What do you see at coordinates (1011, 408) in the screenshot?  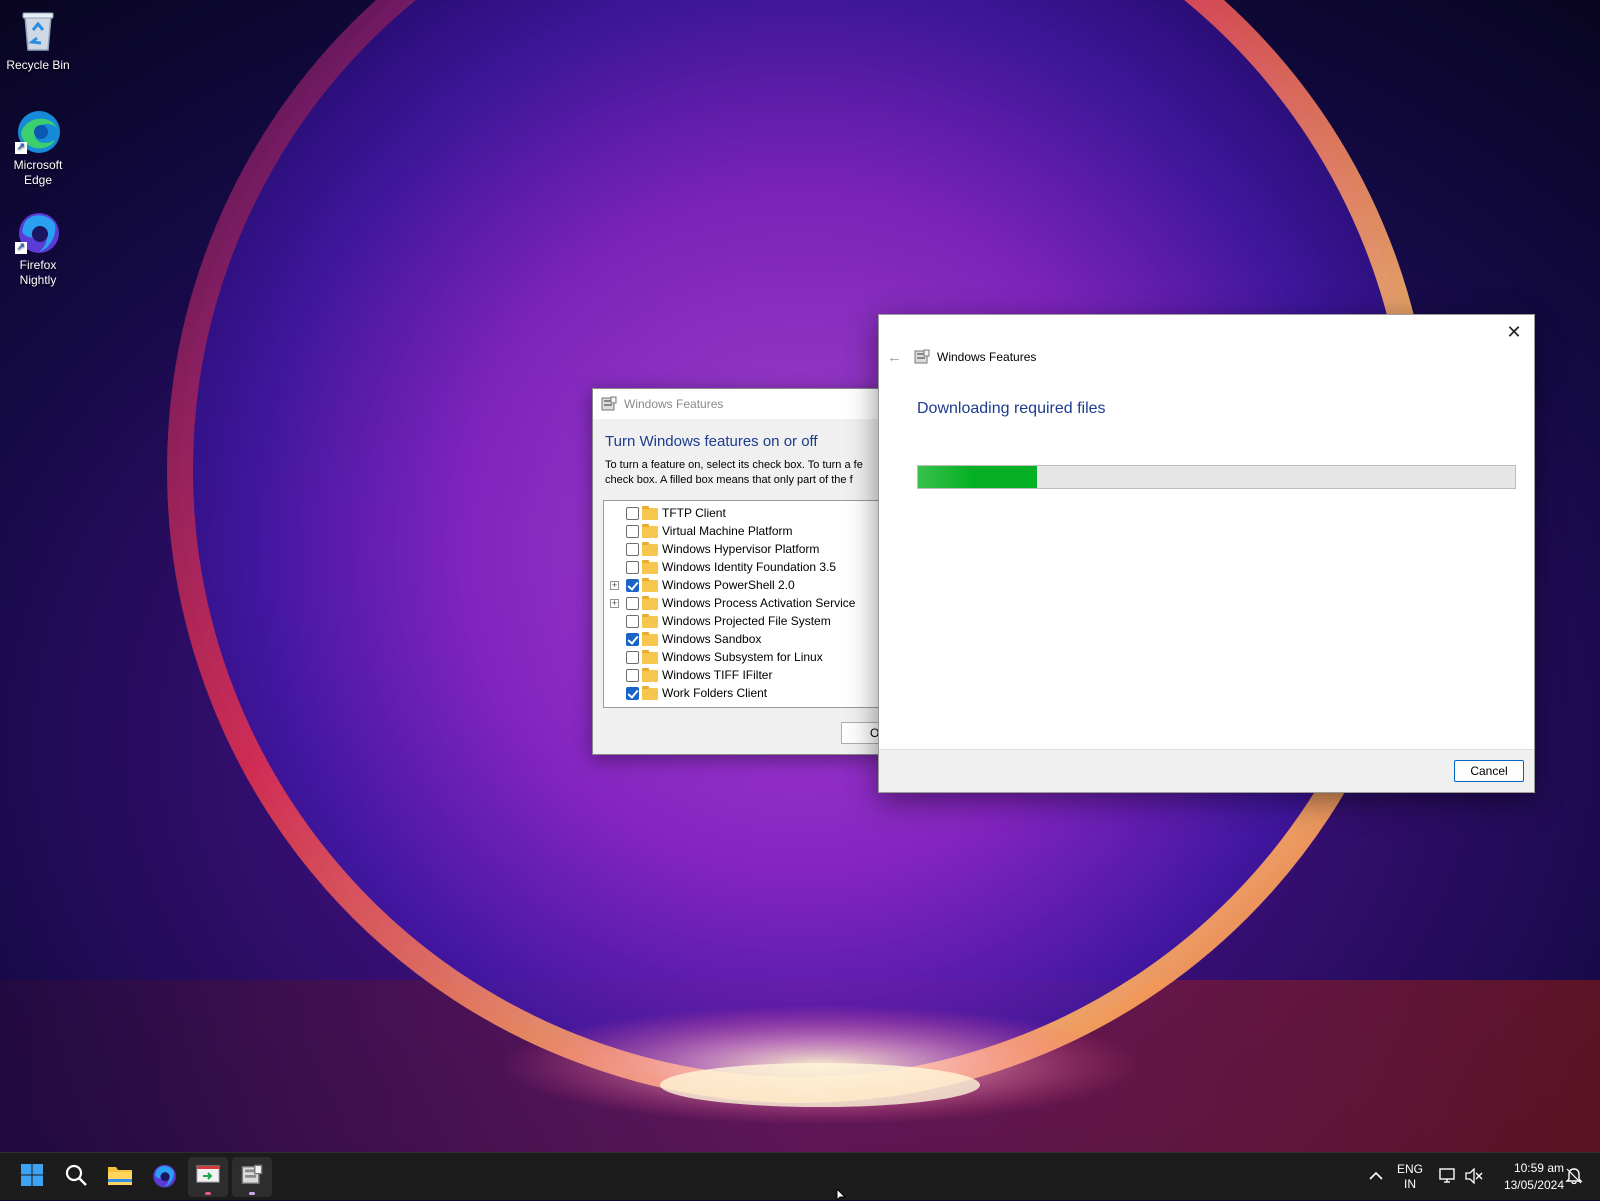 I see `download-heading: Downloading required files` at bounding box center [1011, 408].